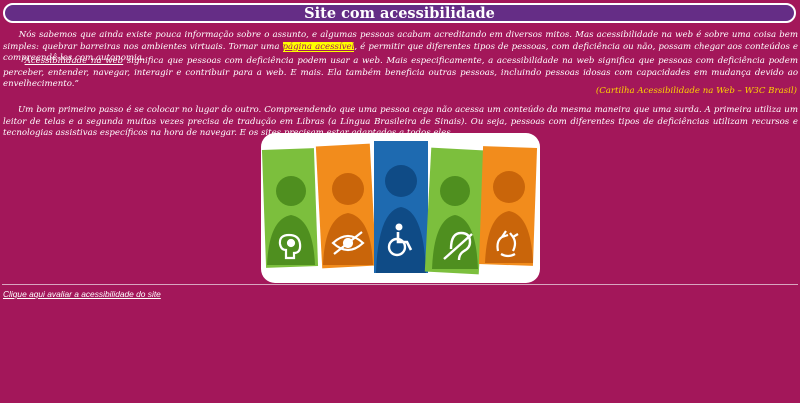 This screenshot has height=403, width=800. I want to click on panel-green-right, so click(455, 211).